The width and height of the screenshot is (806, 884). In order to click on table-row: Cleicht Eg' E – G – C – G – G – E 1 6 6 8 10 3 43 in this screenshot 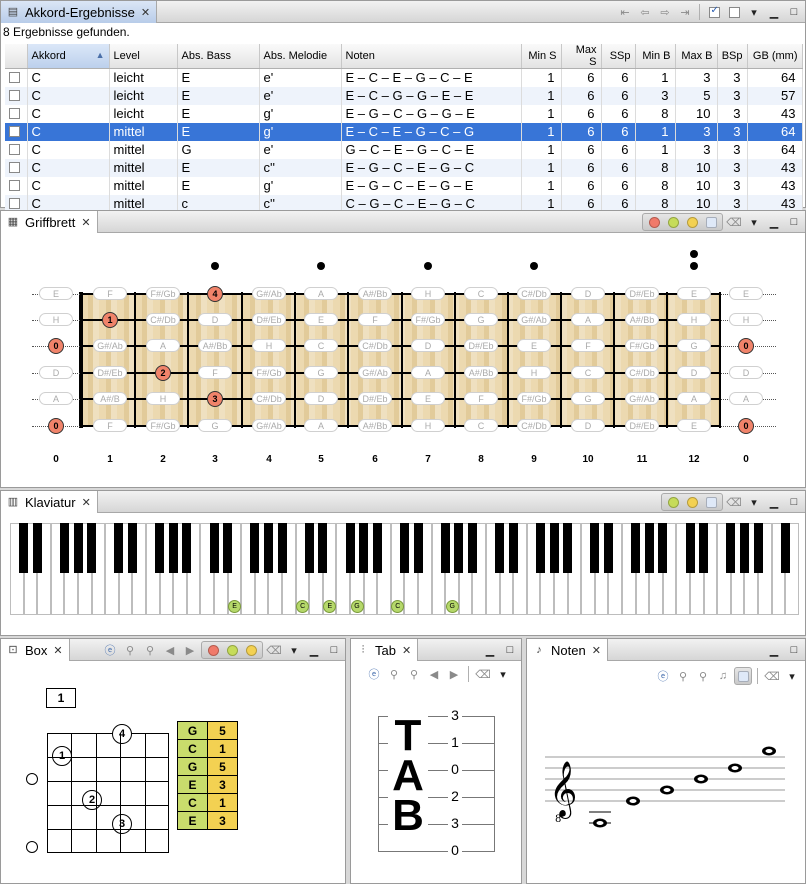, I will do `click(404, 113)`.